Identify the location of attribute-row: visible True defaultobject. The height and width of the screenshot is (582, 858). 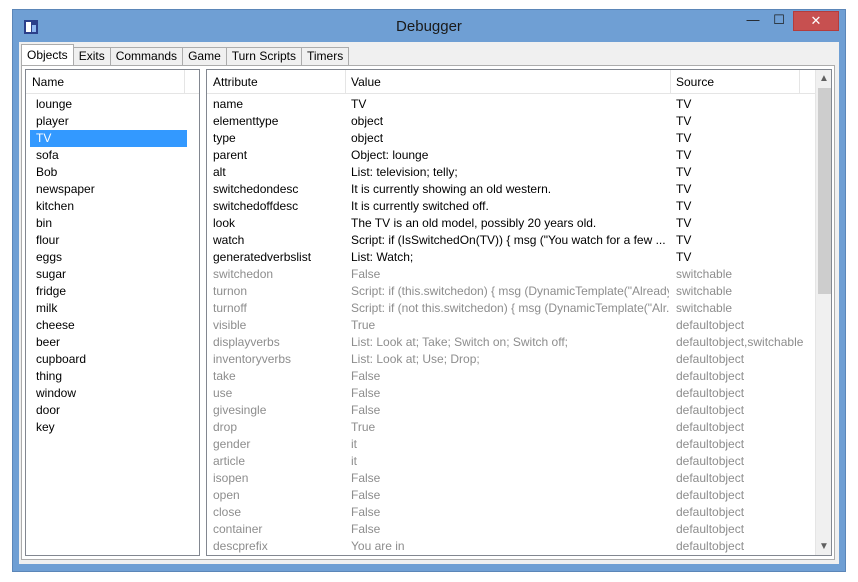
(511, 325).